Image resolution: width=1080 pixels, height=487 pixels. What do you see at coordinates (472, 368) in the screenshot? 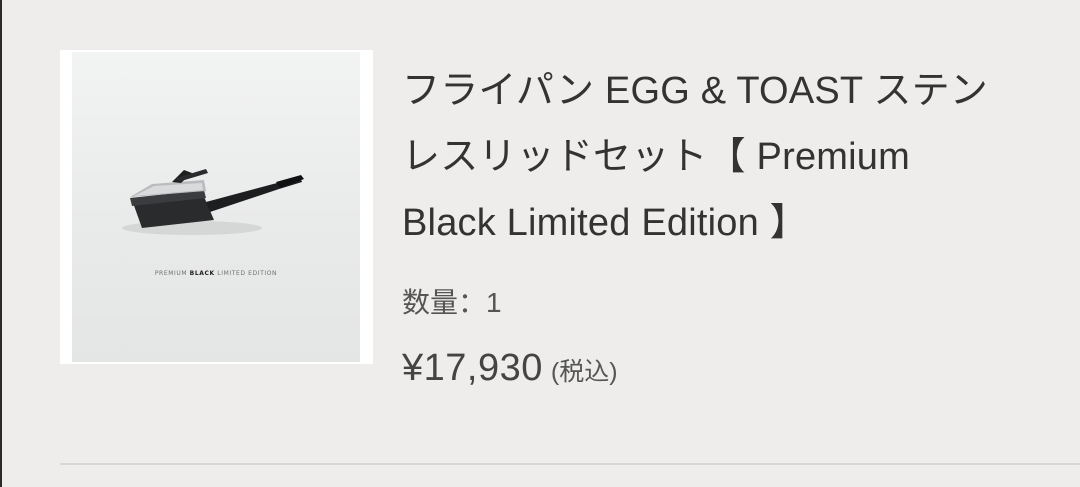
I see `price-amount: ¥17,930` at bounding box center [472, 368].